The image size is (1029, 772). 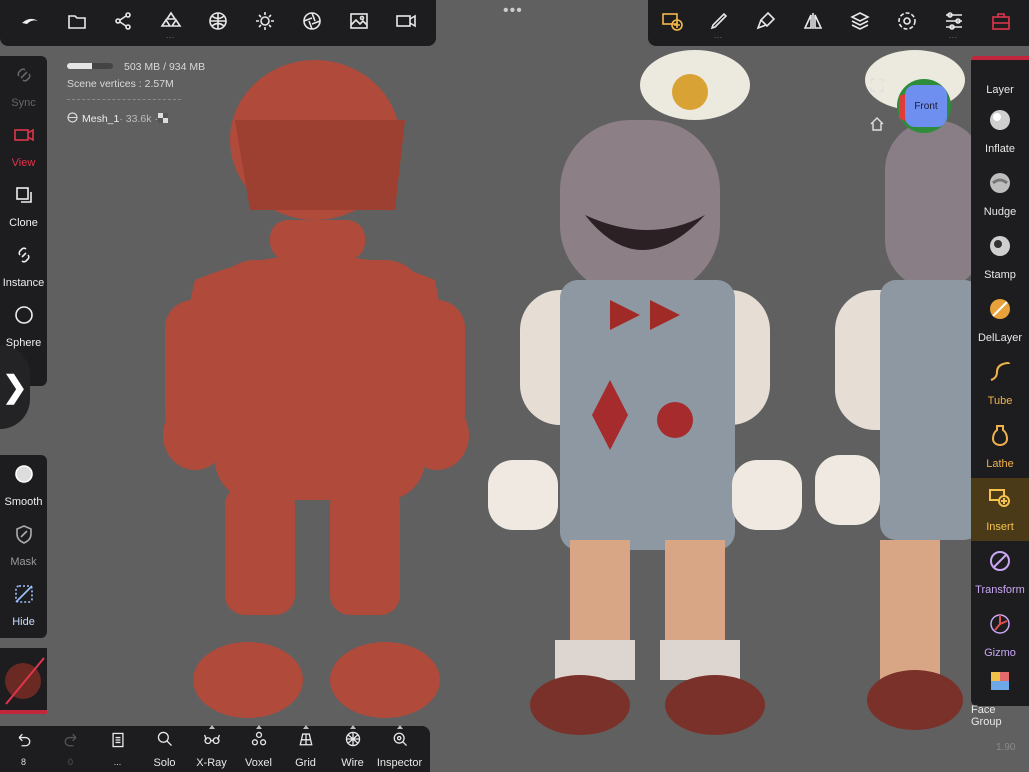 I want to click on top-tool-insert-tool, so click(x=671, y=23).